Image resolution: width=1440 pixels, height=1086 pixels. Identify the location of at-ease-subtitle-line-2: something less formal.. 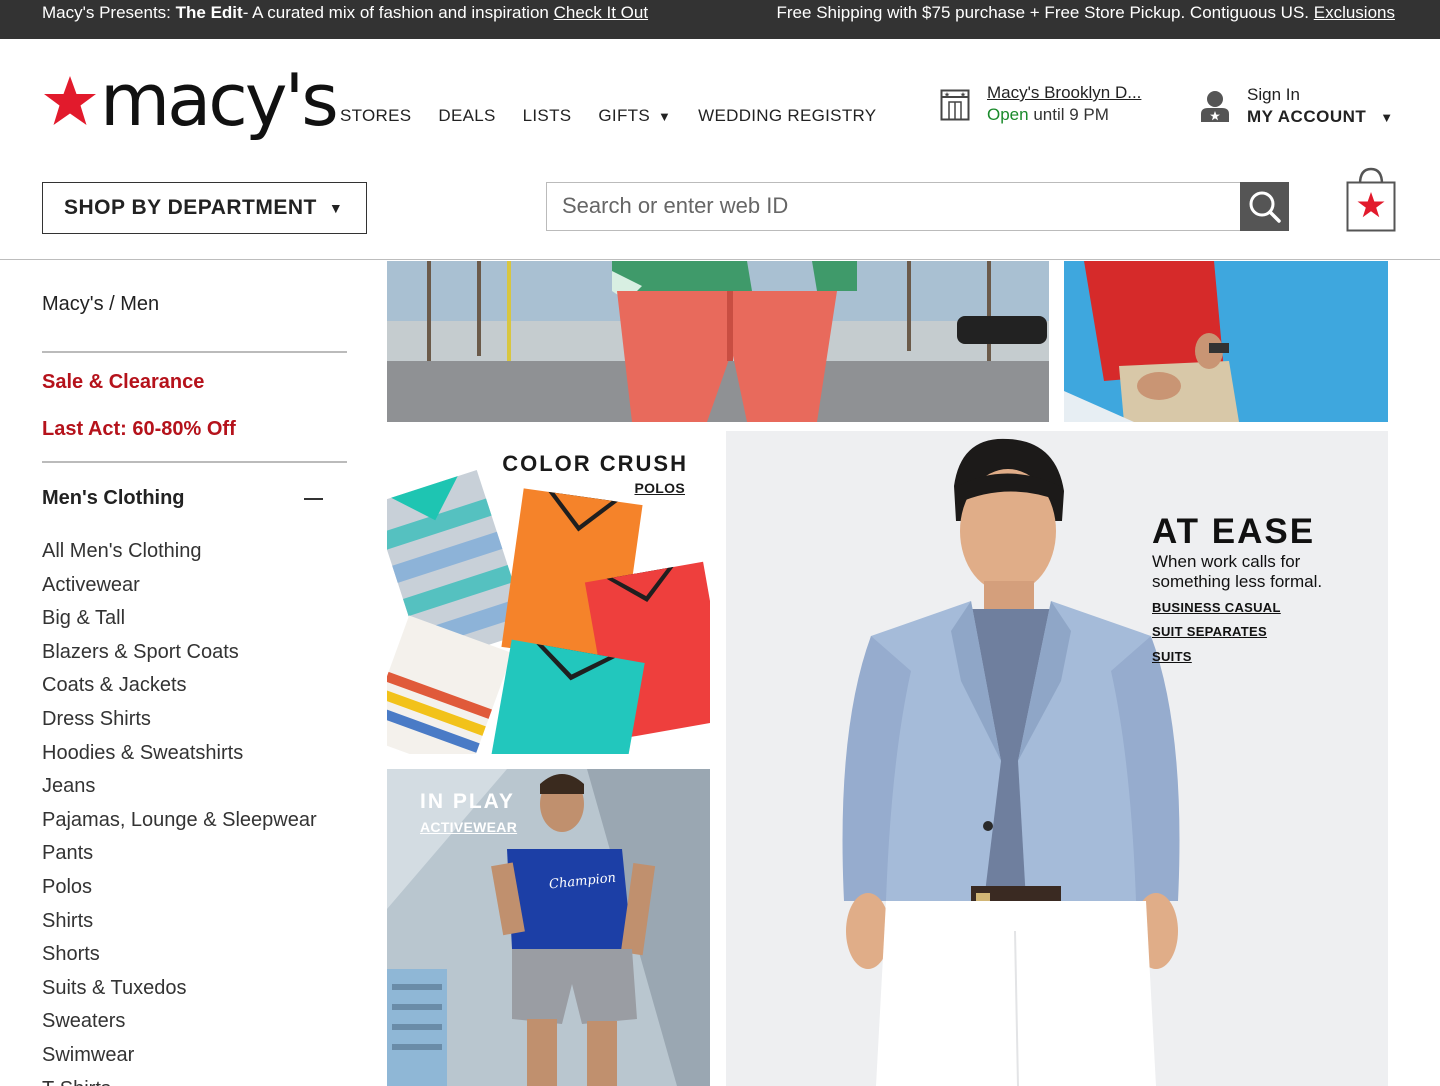
(1237, 581).